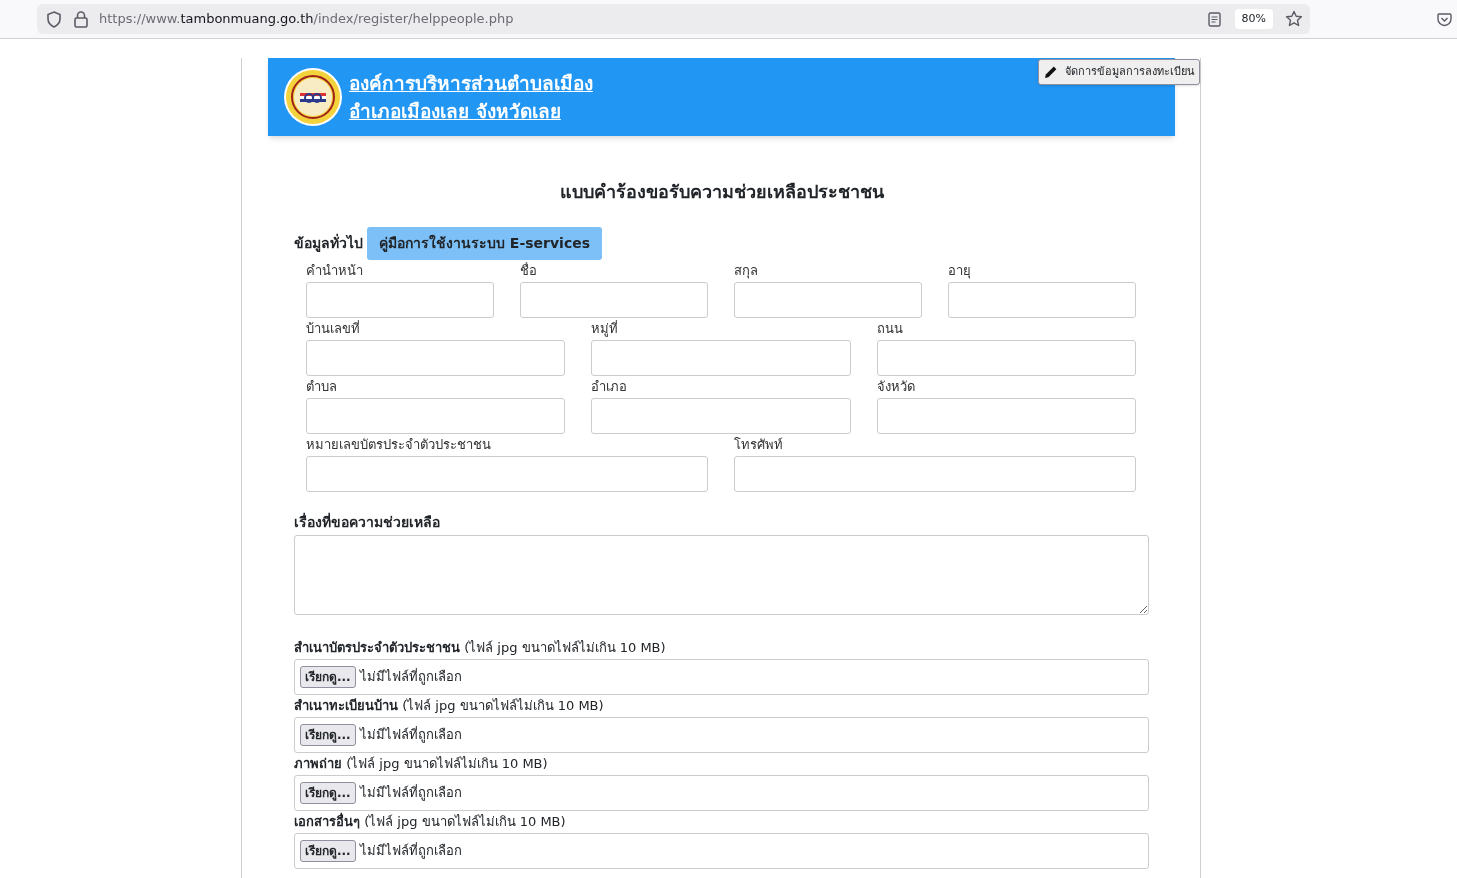  I want to click on zoom-level-button: 80%, so click(1253, 19).